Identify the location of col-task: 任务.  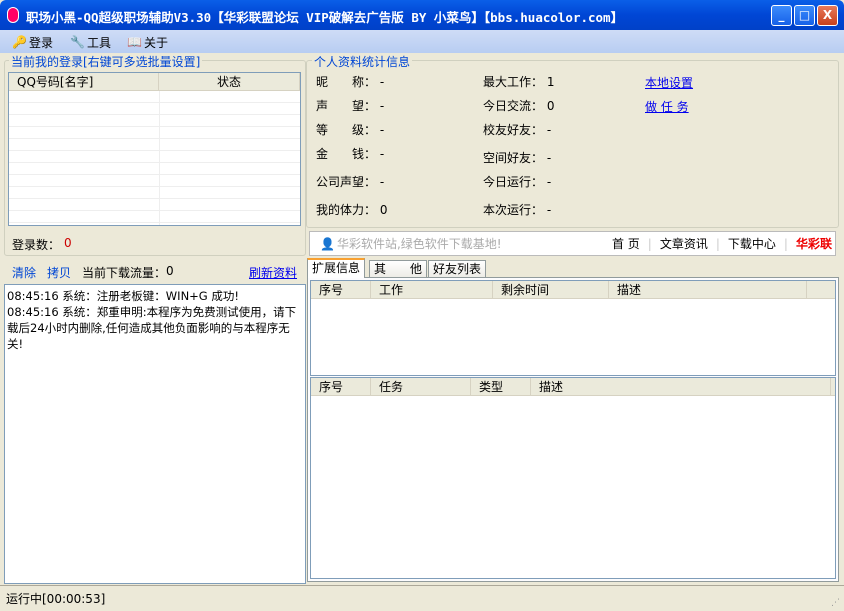
(421, 386).